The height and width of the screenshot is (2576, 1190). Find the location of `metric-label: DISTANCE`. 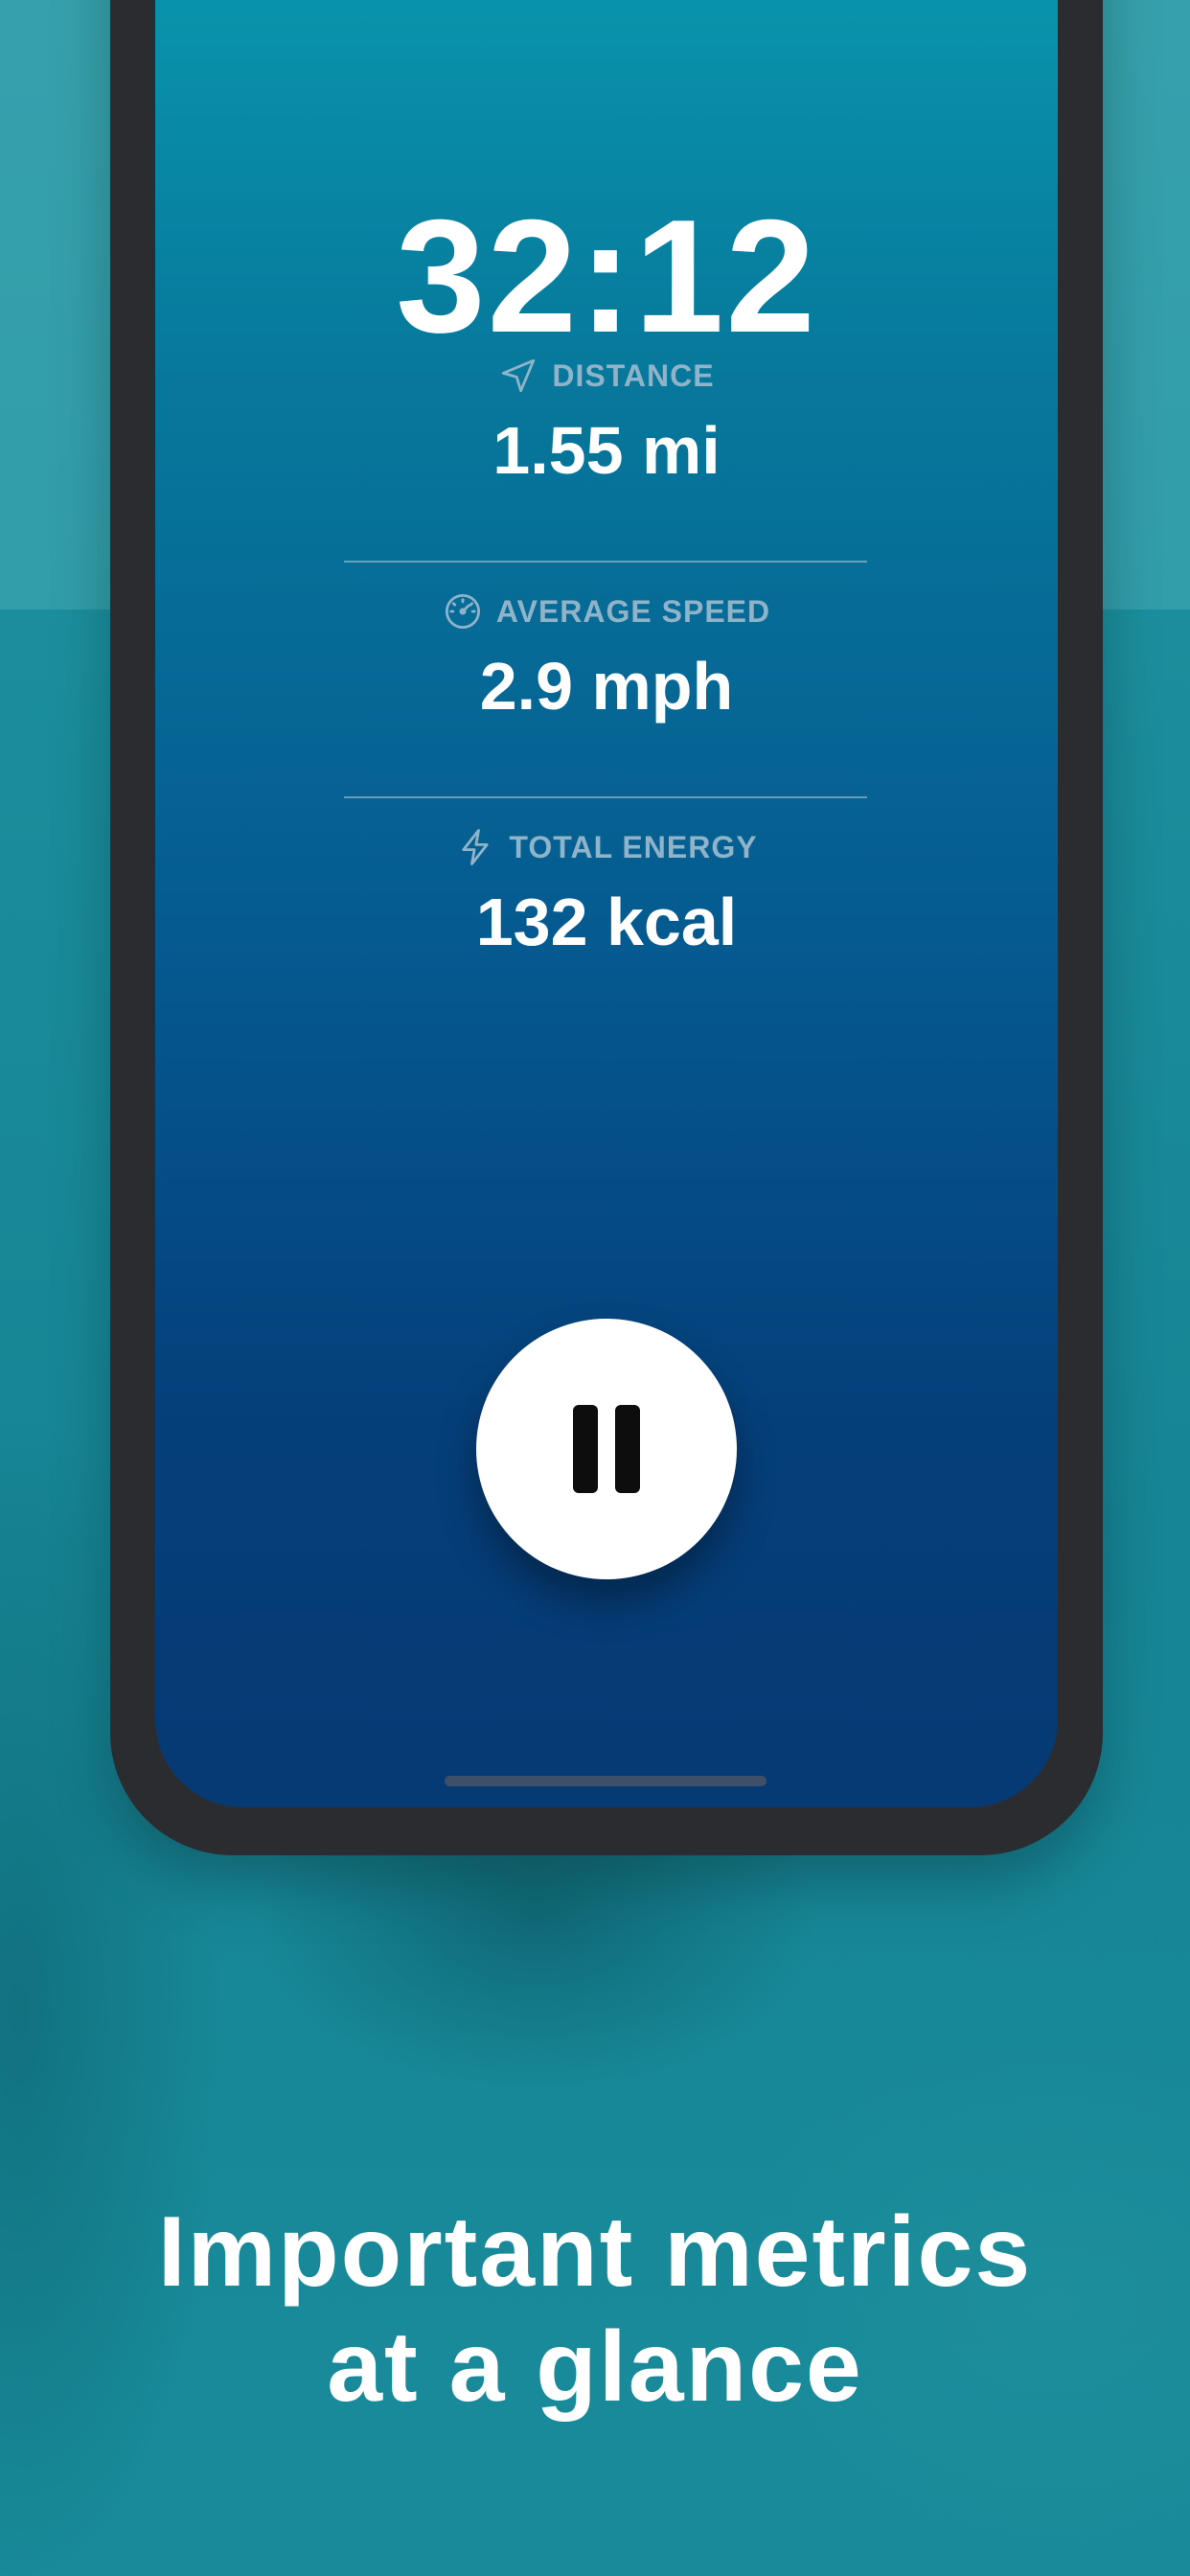

metric-label: DISTANCE is located at coordinates (634, 375).